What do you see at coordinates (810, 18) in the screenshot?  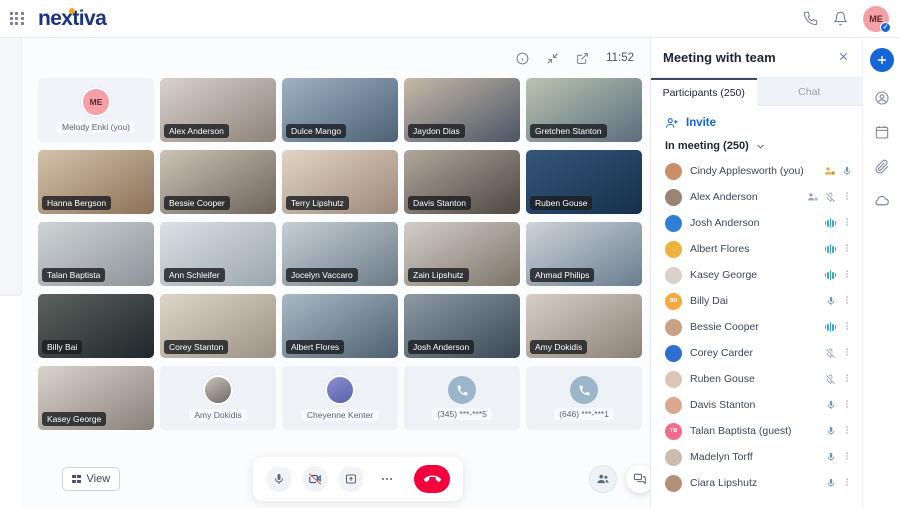 I see `phone-icon` at bounding box center [810, 18].